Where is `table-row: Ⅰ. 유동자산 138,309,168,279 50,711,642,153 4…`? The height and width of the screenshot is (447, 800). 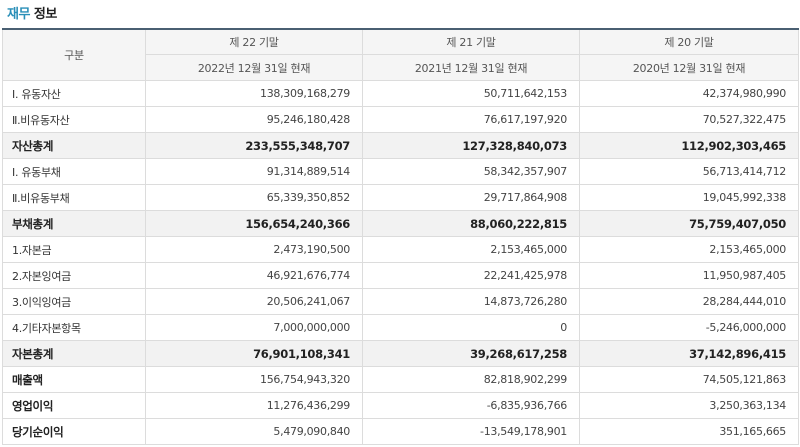
table-row: Ⅰ. 유동자산 138,309,168,279 50,711,642,153 4… is located at coordinates (400, 93).